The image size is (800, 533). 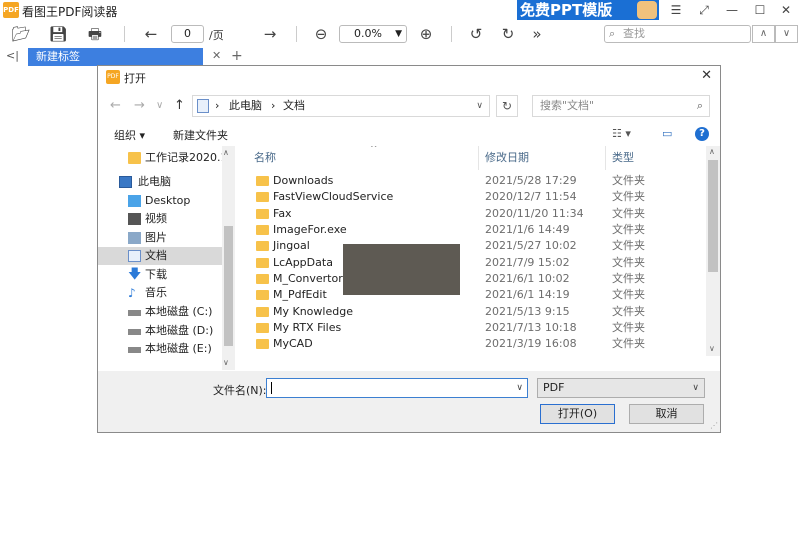 I want to click on zoom-select: 0.0% ▼, so click(x=373, y=34).